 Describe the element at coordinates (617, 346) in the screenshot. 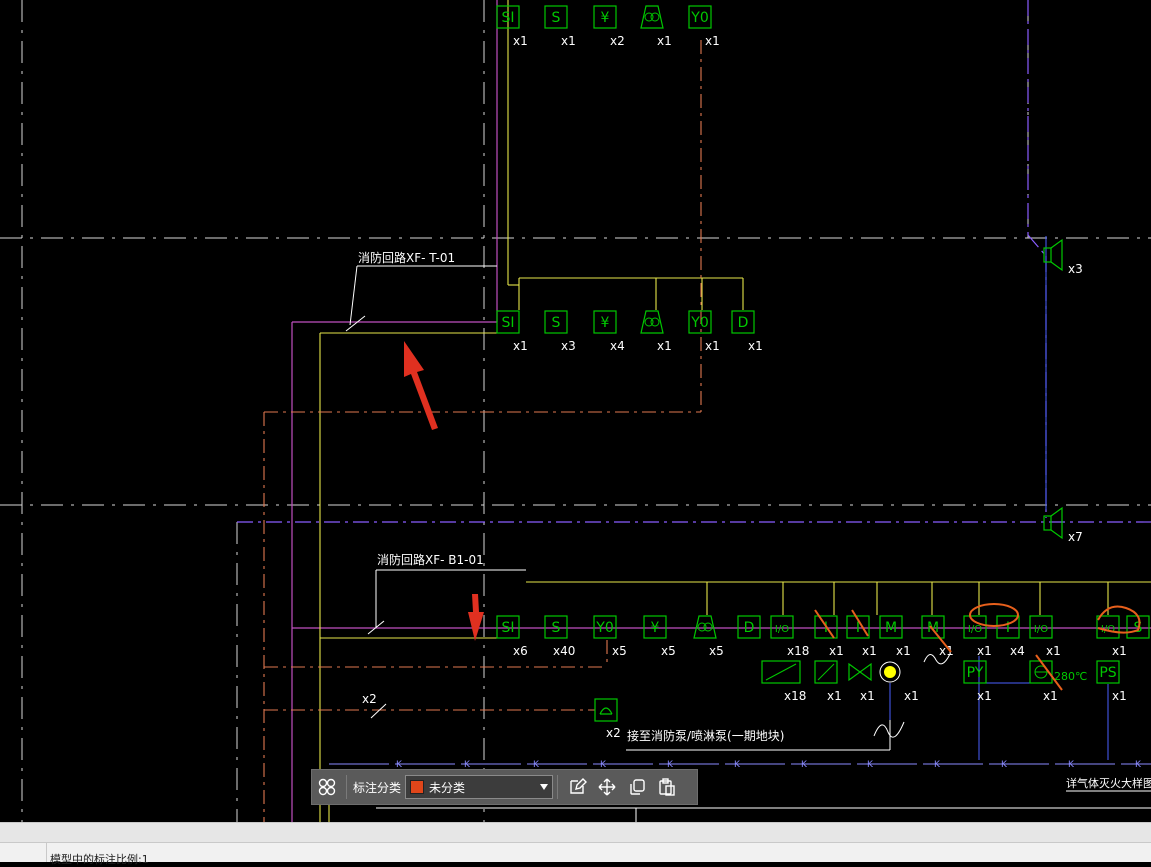

I see `device-count-2: x4` at that location.